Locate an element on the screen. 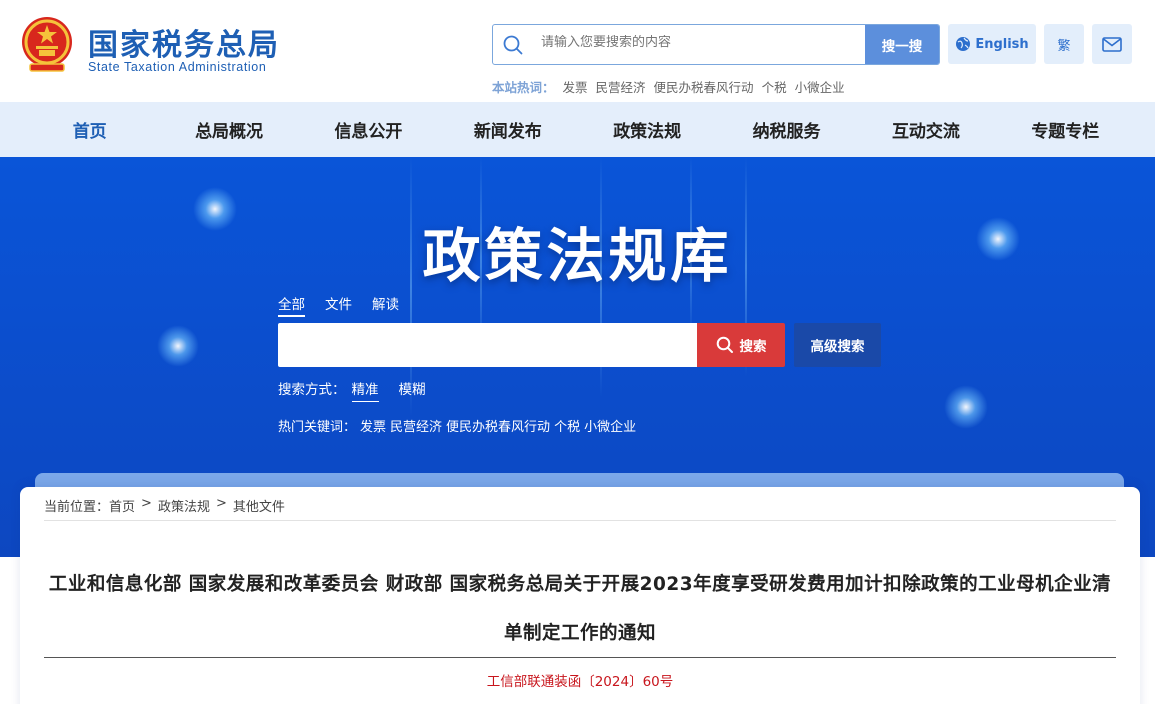  nav-item-news: 新闻发布 is located at coordinates (507, 129).